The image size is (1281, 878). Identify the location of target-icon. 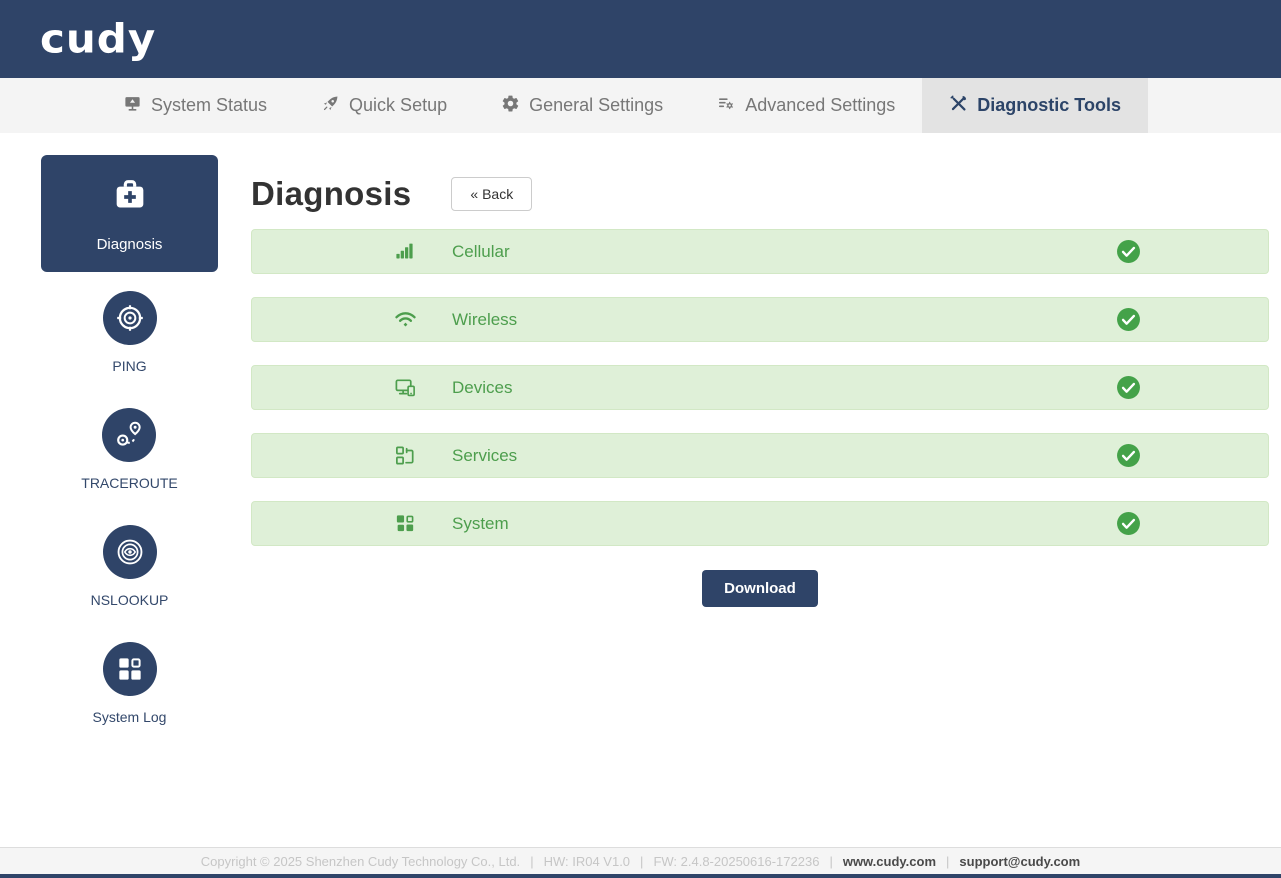
(129, 318).